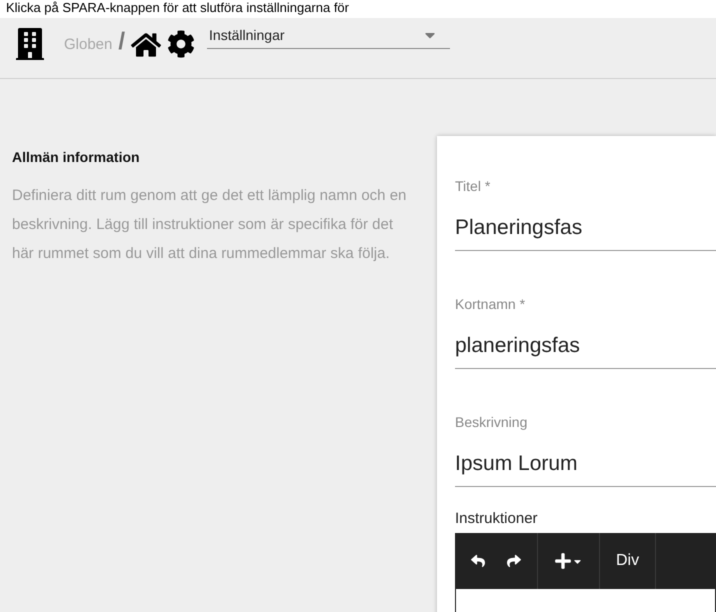 Image resolution: width=716 pixels, height=612 pixels. Describe the element at coordinates (585, 228) in the screenshot. I see `input-field: Planeringsfas` at that location.